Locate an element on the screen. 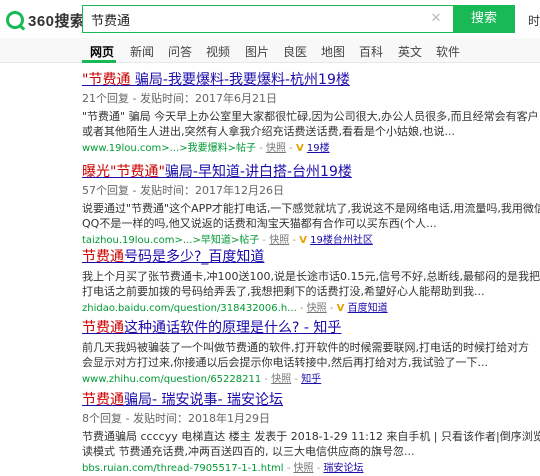 This screenshot has width=540, height=476. result-title-link: "节费通 骗局-我要爆料-我要爆料-杭州19楼 is located at coordinates (310, 80).